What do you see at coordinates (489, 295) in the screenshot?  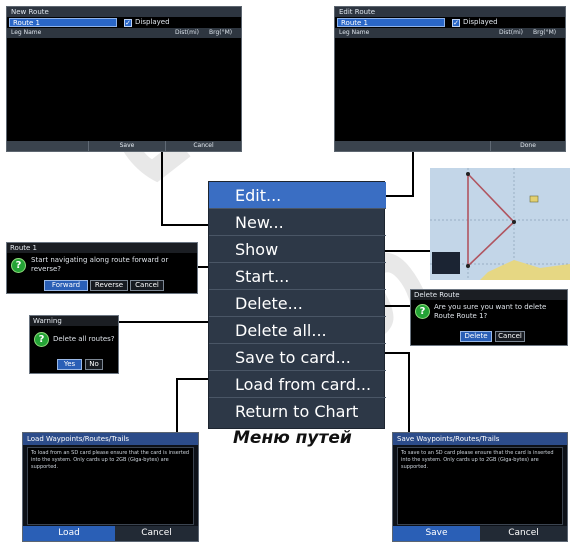 I see `delete-dialog-title: Delete Route` at bounding box center [489, 295].